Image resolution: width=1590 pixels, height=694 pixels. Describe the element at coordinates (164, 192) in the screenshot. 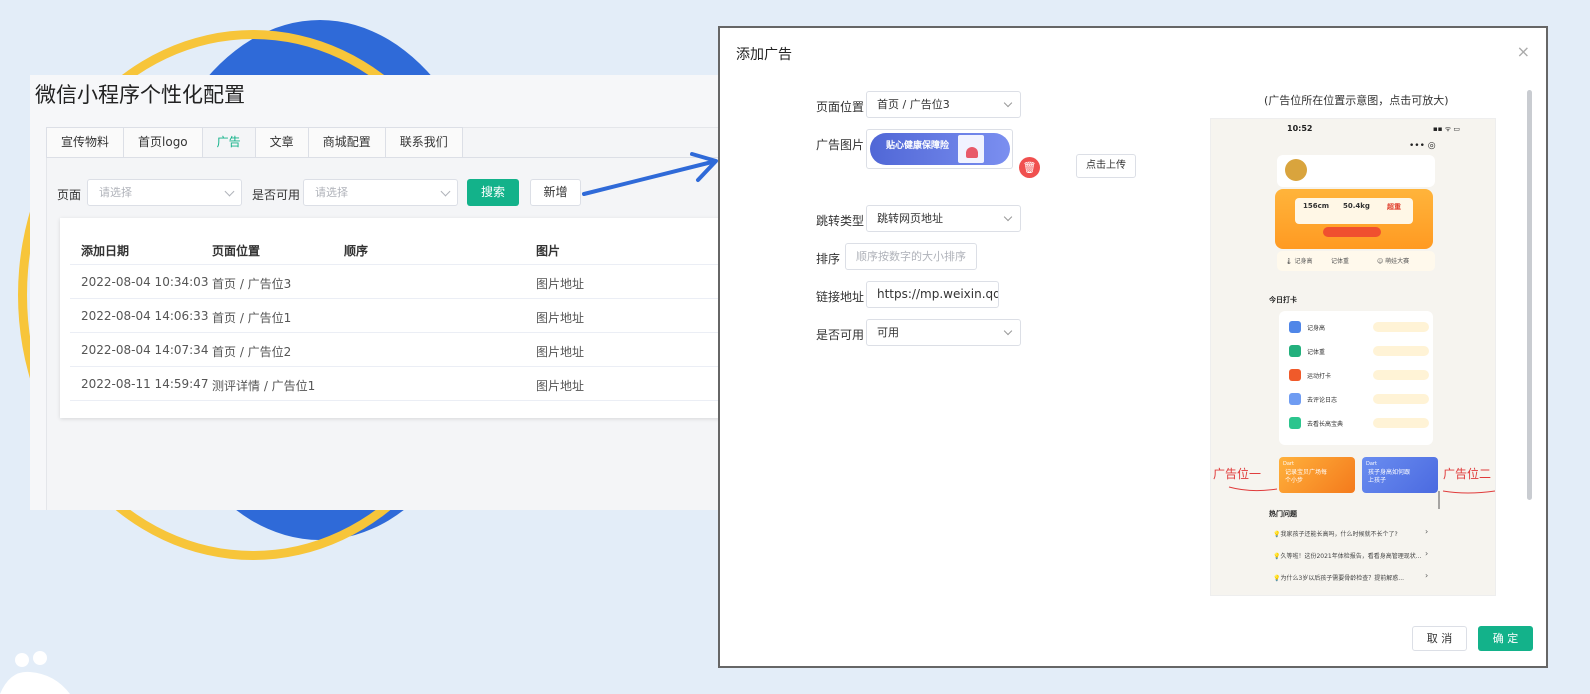

I see `page-filter-select: 请选择` at that location.